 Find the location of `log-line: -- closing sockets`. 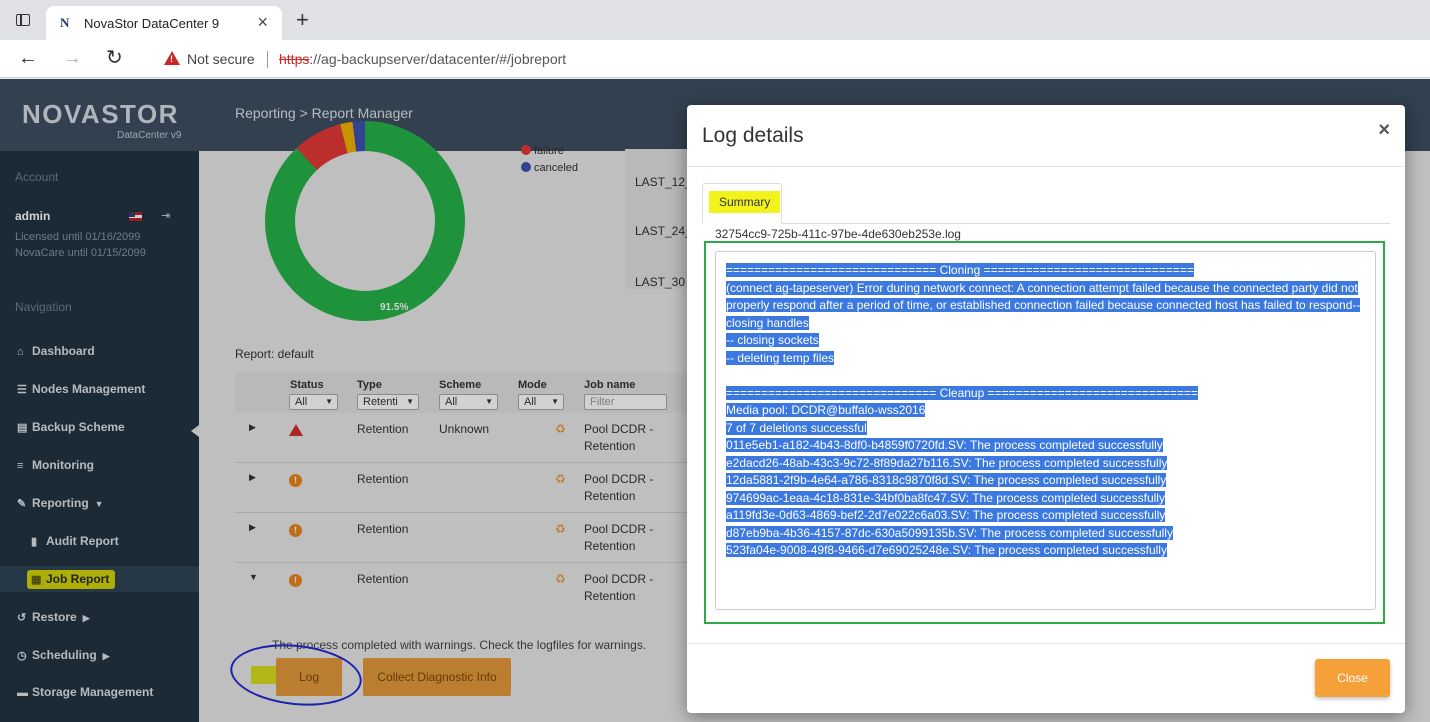

log-line: -- closing sockets is located at coordinates (772, 340).